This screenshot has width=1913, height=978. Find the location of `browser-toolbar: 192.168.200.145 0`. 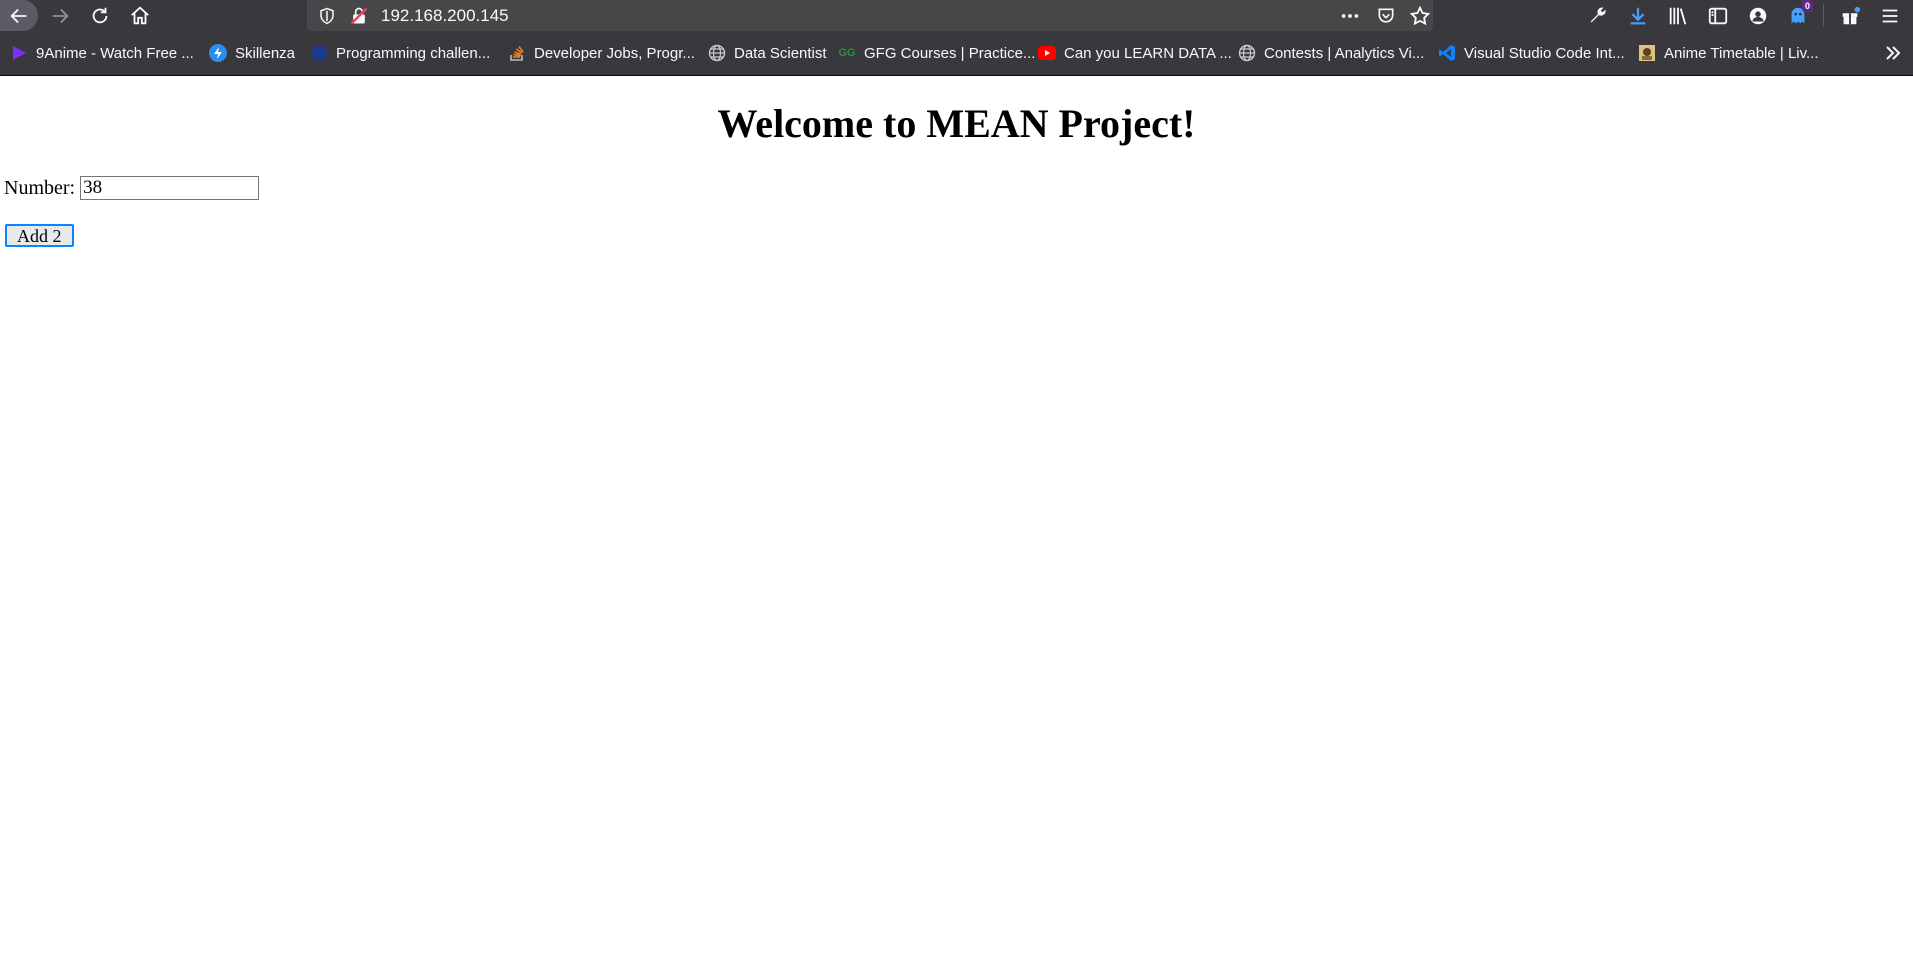

browser-toolbar: 192.168.200.145 0 is located at coordinates (956, 15).